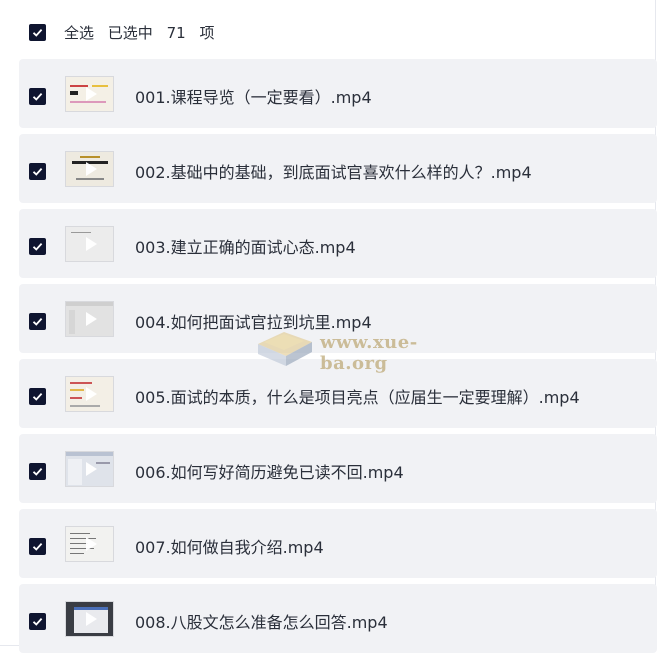 The height and width of the screenshot is (653, 657). What do you see at coordinates (269, 471) in the screenshot?
I see `file-name: 006.如何写好简历避免已读不回.mp4` at bounding box center [269, 471].